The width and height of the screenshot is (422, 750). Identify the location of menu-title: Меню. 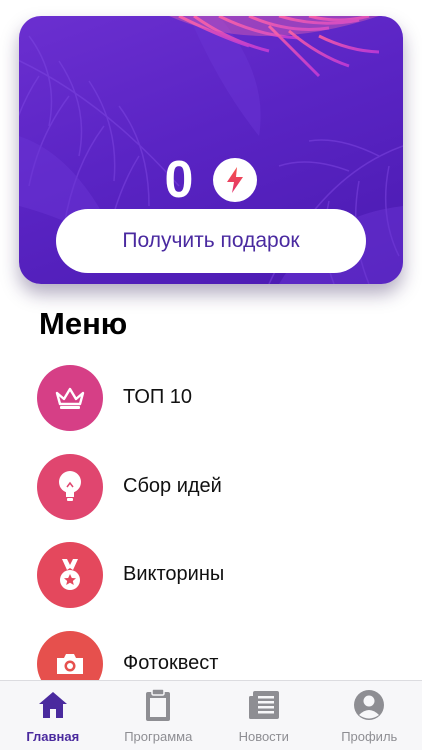
(83, 323).